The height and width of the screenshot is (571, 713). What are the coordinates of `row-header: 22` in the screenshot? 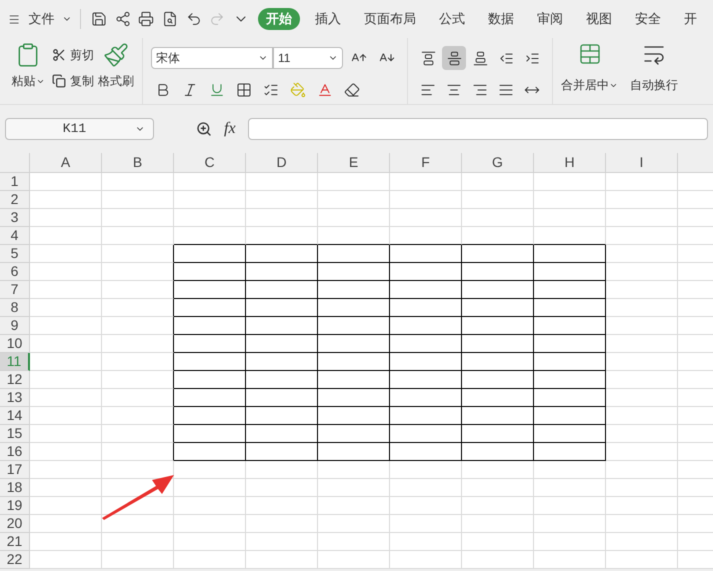 It's located at (15, 560).